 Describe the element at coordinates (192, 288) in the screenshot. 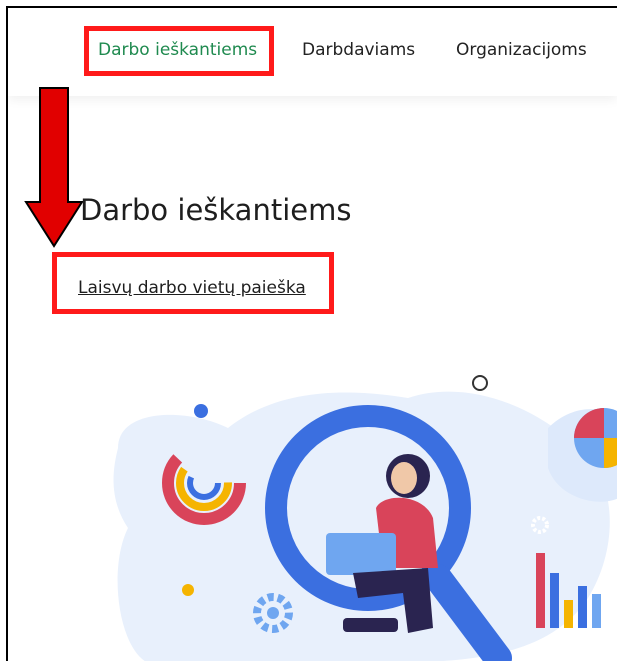

I see `vacancy-search-link: Laisvų darbo vietų paieška` at that location.